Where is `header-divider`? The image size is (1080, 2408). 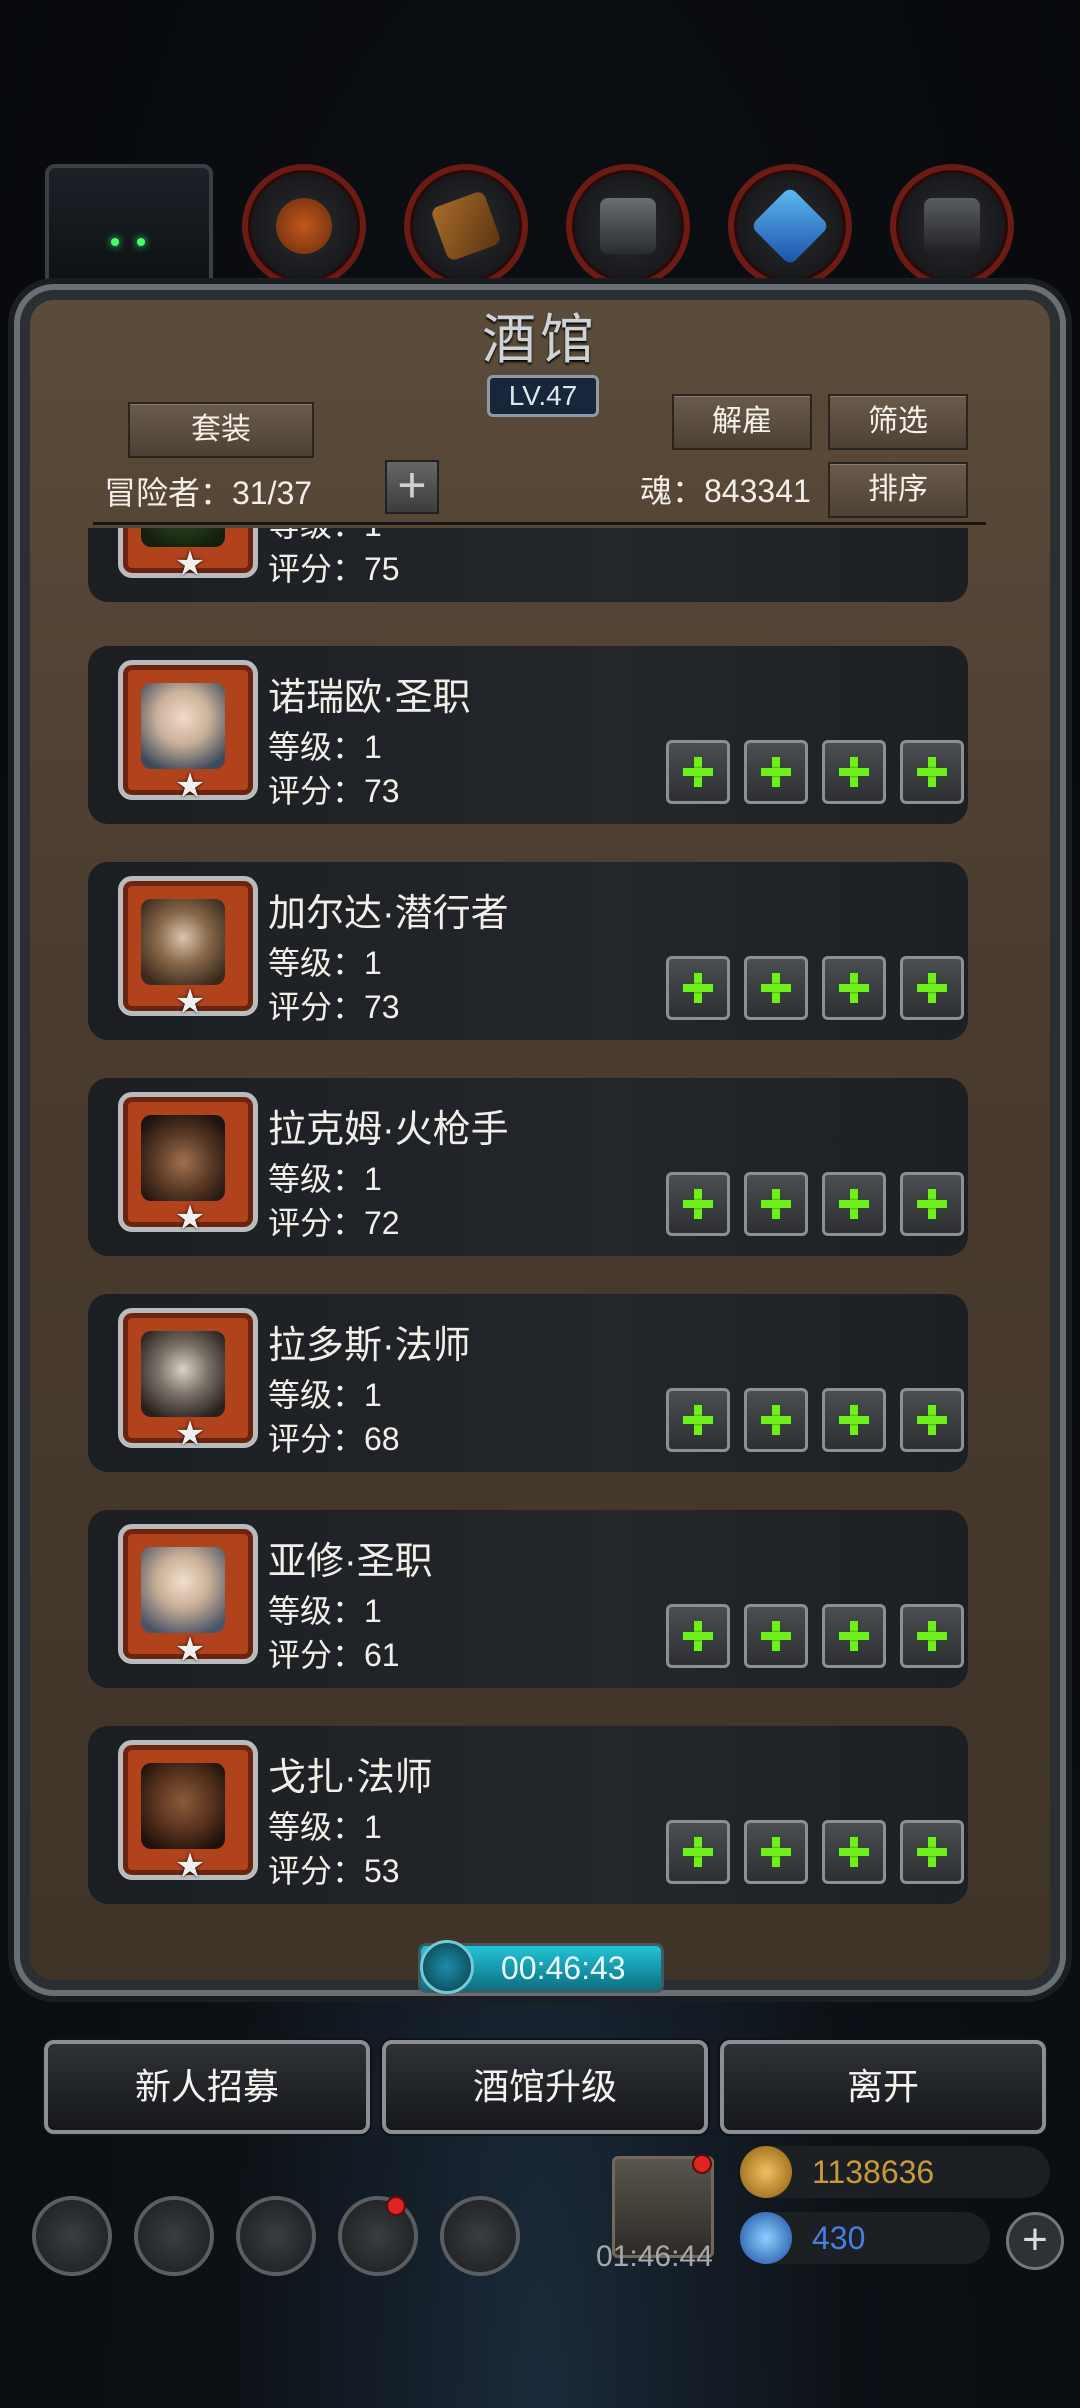
header-divider is located at coordinates (539, 523).